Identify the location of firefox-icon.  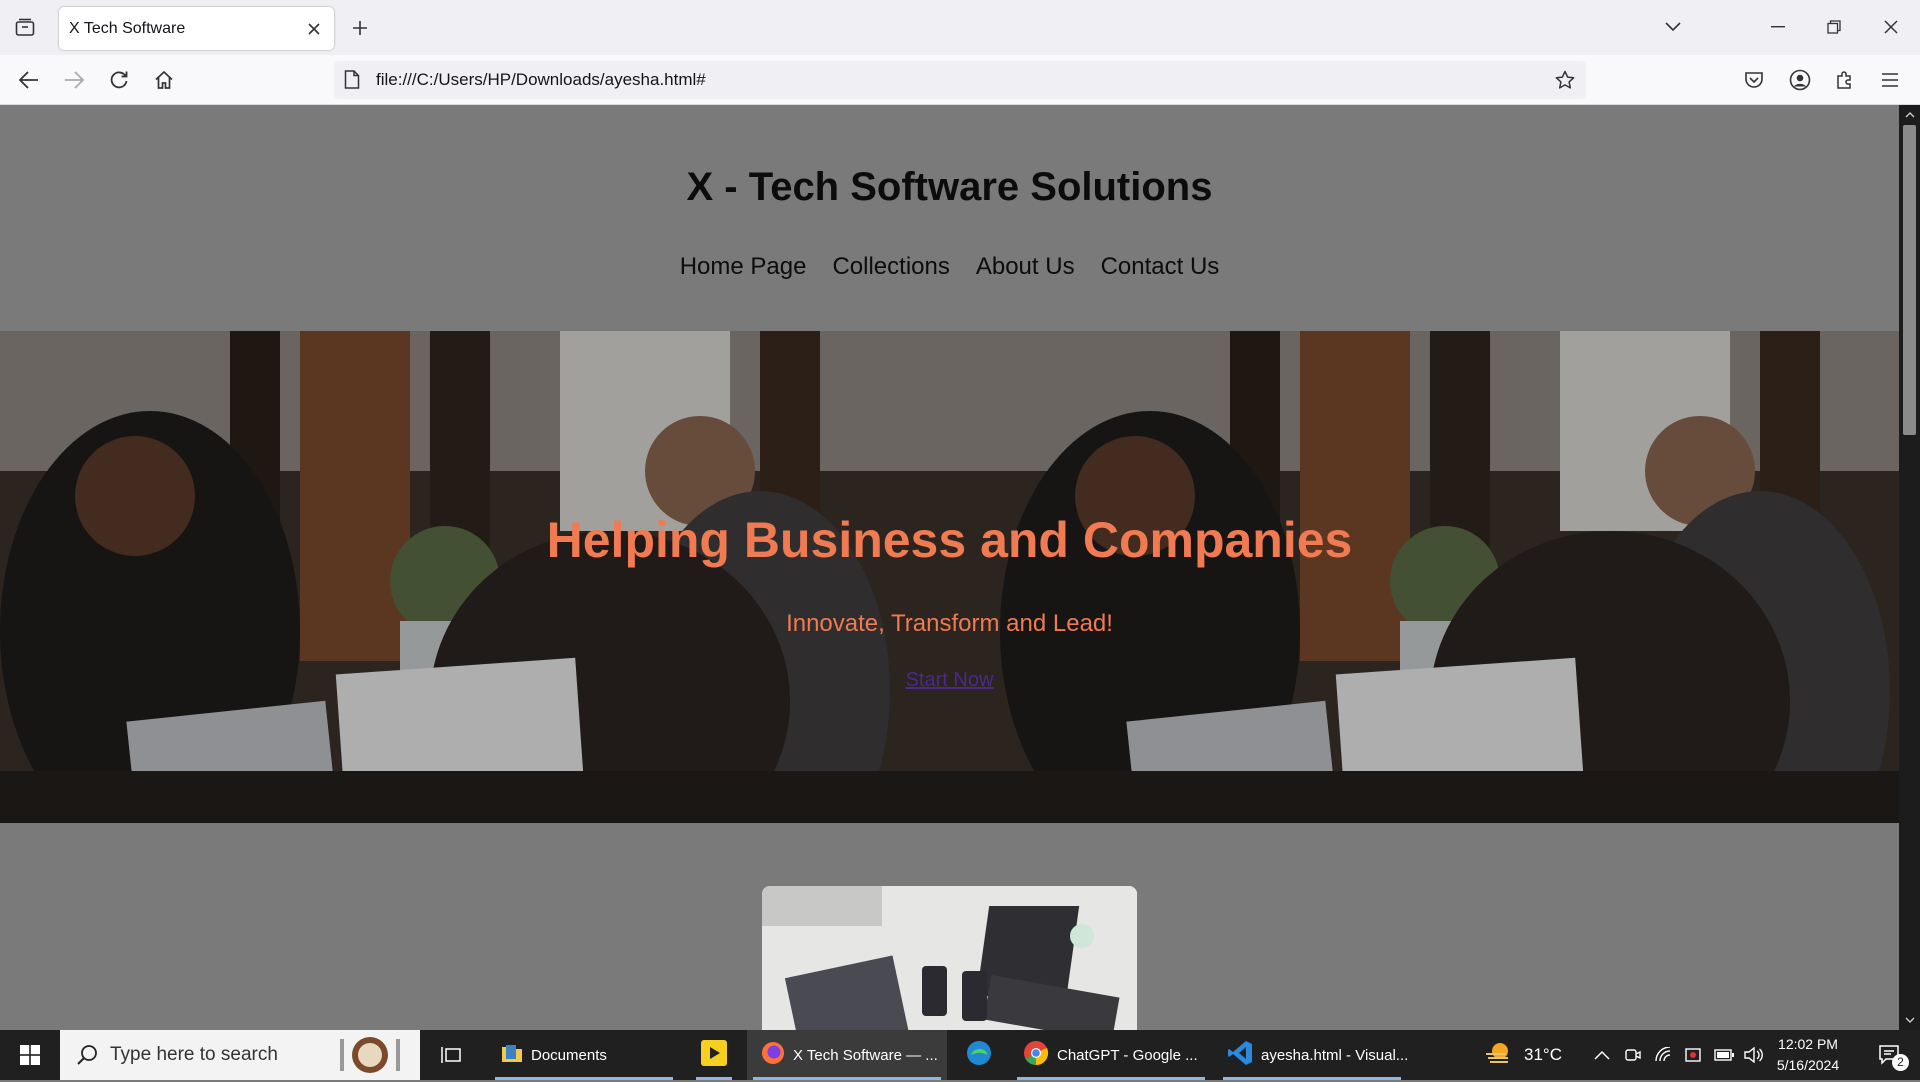
(773, 1055).